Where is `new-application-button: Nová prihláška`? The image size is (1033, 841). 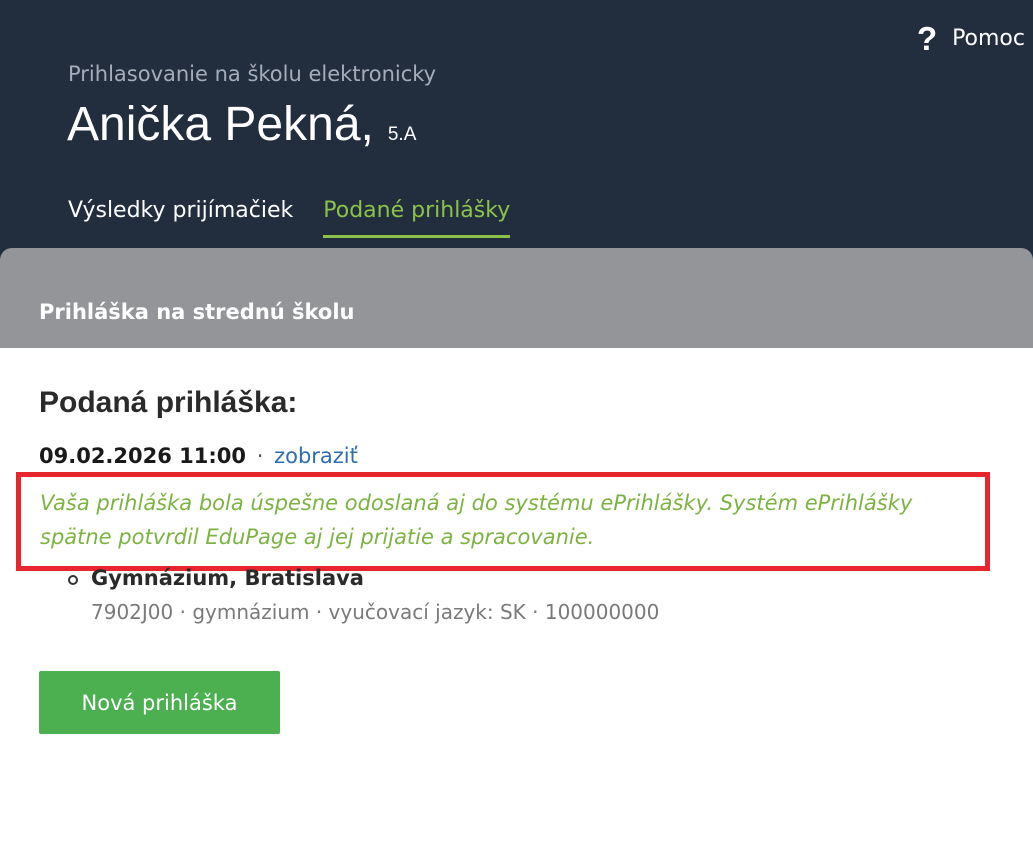 new-application-button: Nová prihláška is located at coordinates (159, 702).